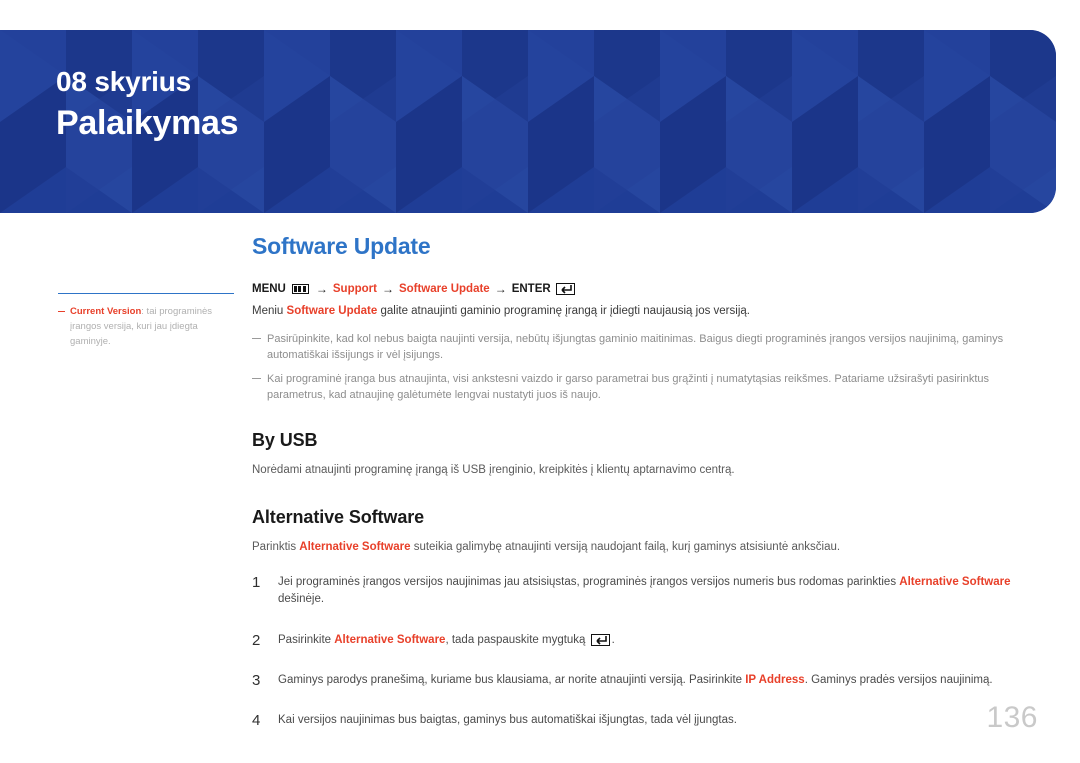 The height and width of the screenshot is (763, 1080). What do you see at coordinates (146, 293) in the screenshot?
I see `sidebar-divider` at bounding box center [146, 293].